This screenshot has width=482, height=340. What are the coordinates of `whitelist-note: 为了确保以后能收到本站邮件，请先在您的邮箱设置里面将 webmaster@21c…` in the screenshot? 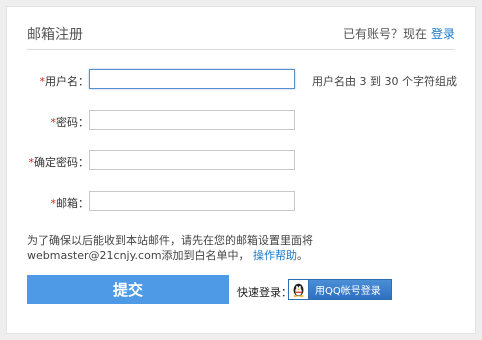 It's located at (177, 248).